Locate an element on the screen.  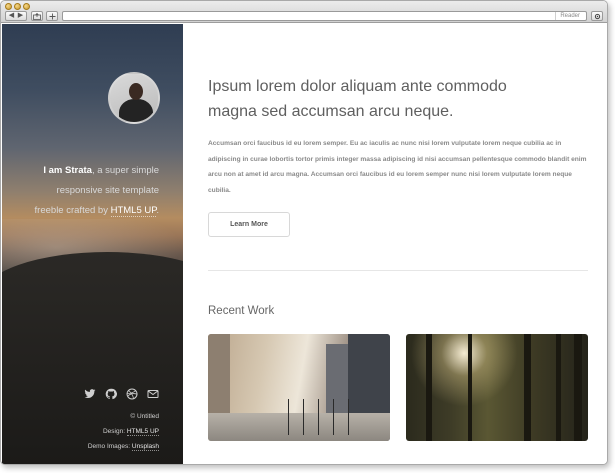
design-credit: Design: HTML5 UP is located at coordinates (130, 432).